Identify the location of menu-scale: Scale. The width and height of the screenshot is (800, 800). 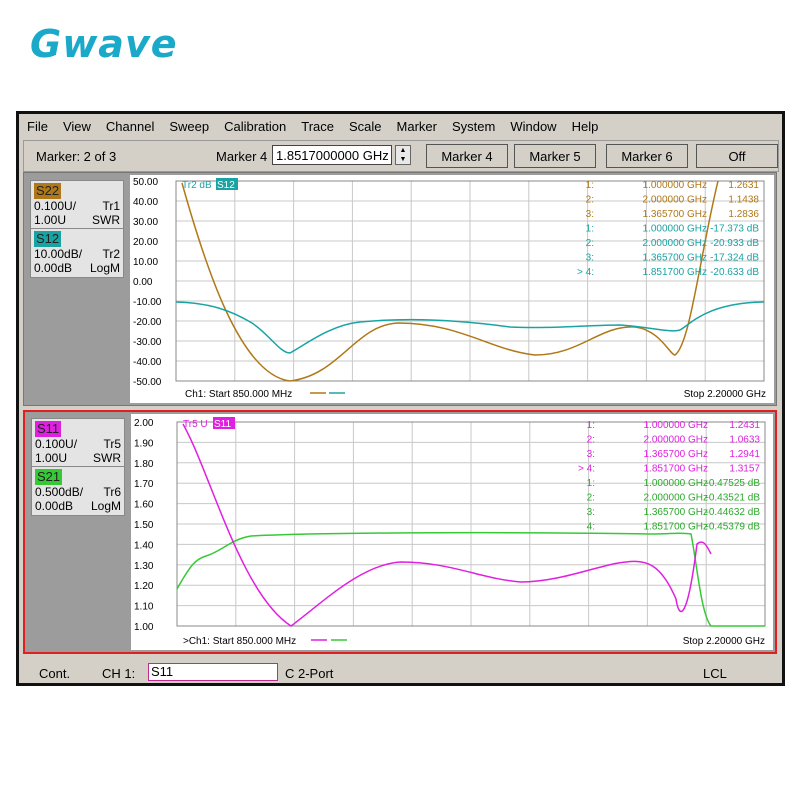
(365, 126).